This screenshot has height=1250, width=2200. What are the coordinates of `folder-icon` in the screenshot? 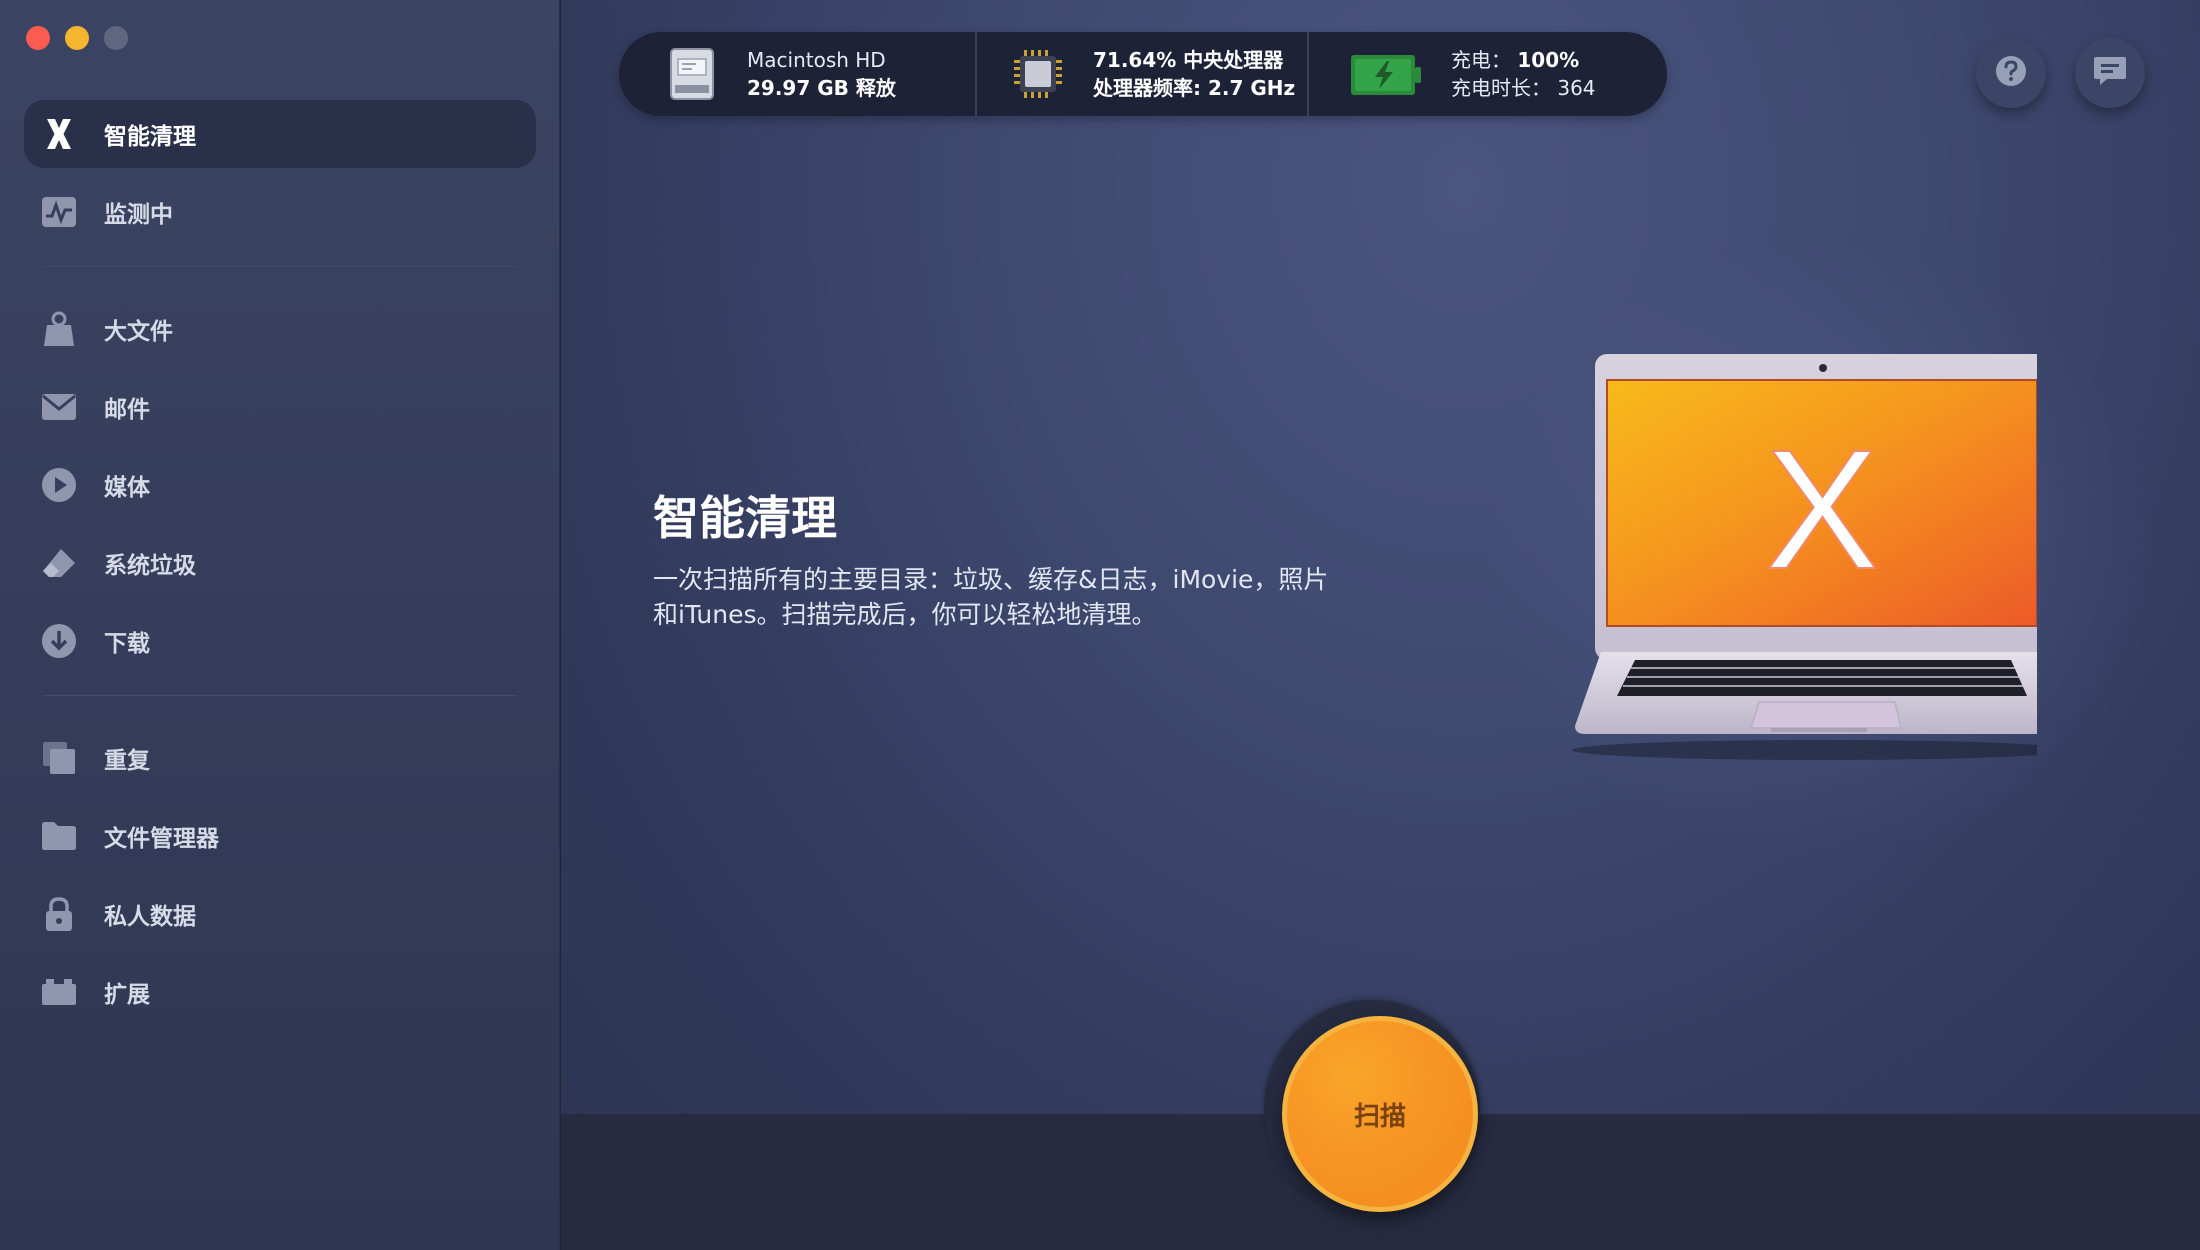 It's located at (59, 836).